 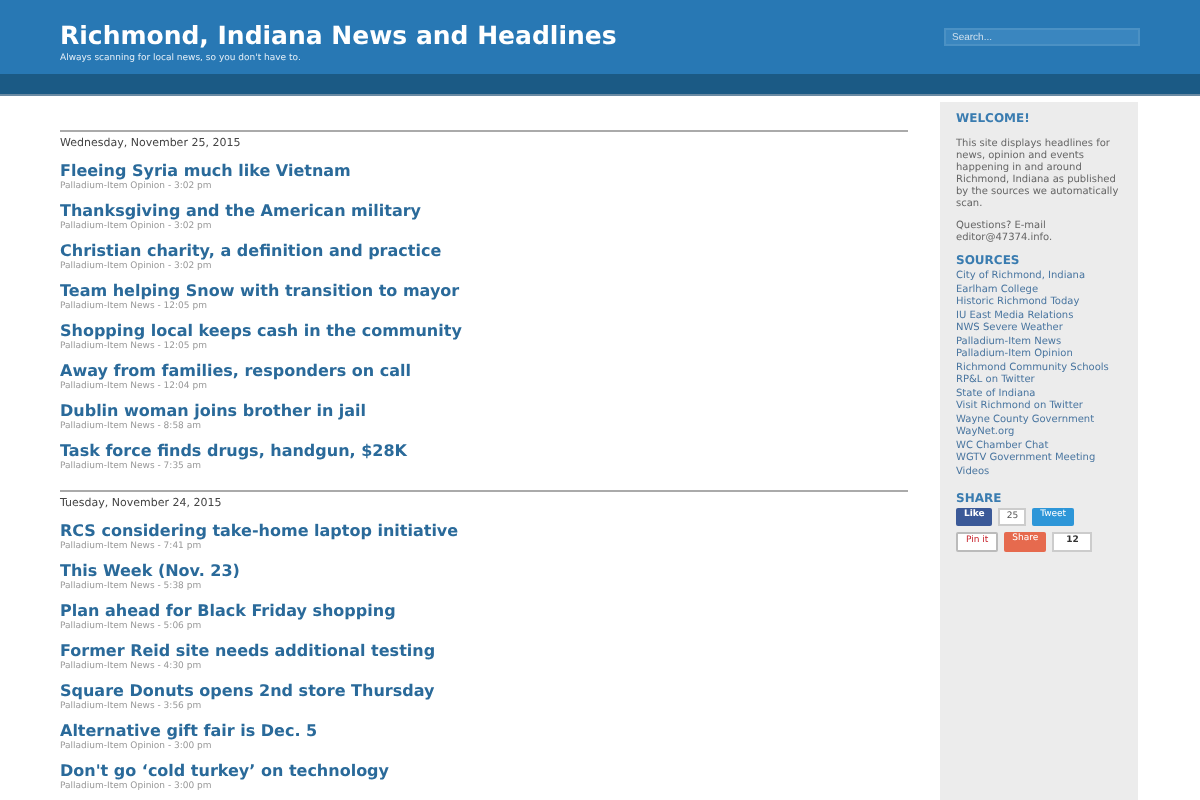 I want to click on headline-link: Alternative gift fair is Dec. 5, so click(x=484, y=732).